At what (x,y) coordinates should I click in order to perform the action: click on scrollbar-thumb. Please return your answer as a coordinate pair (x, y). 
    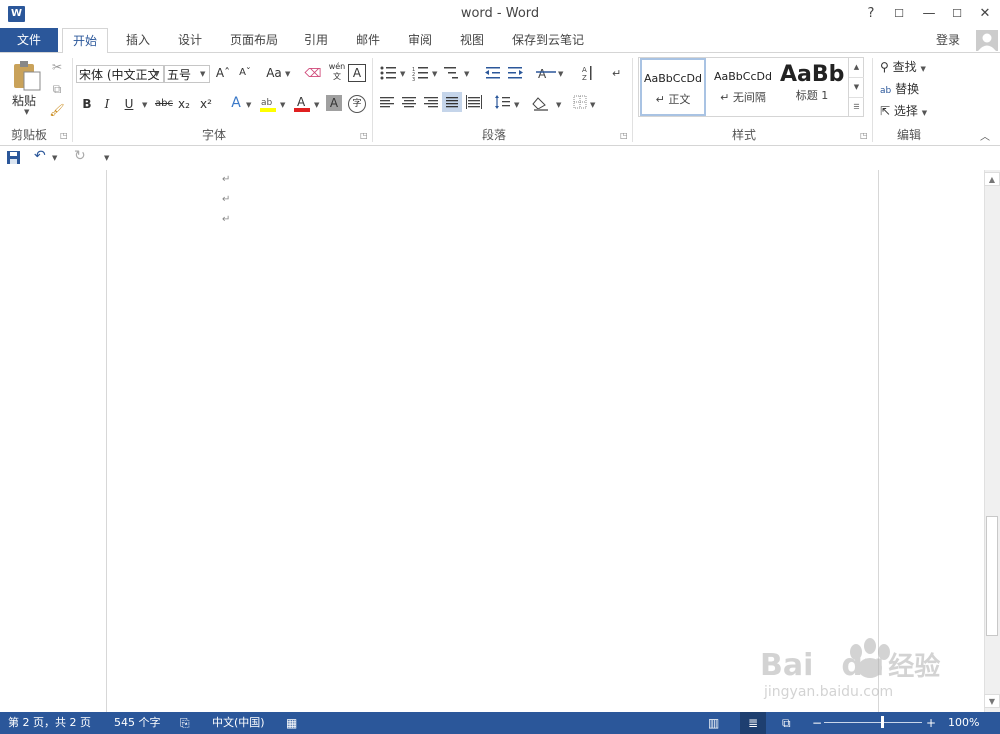
    Looking at the image, I should click on (992, 576).